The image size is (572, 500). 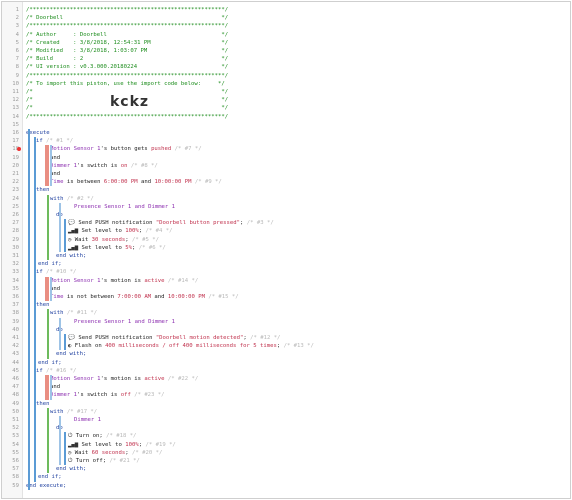 What do you see at coordinates (15, 256) in the screenshot?
I see `line-number: 31` at bounding box center [15, 256].